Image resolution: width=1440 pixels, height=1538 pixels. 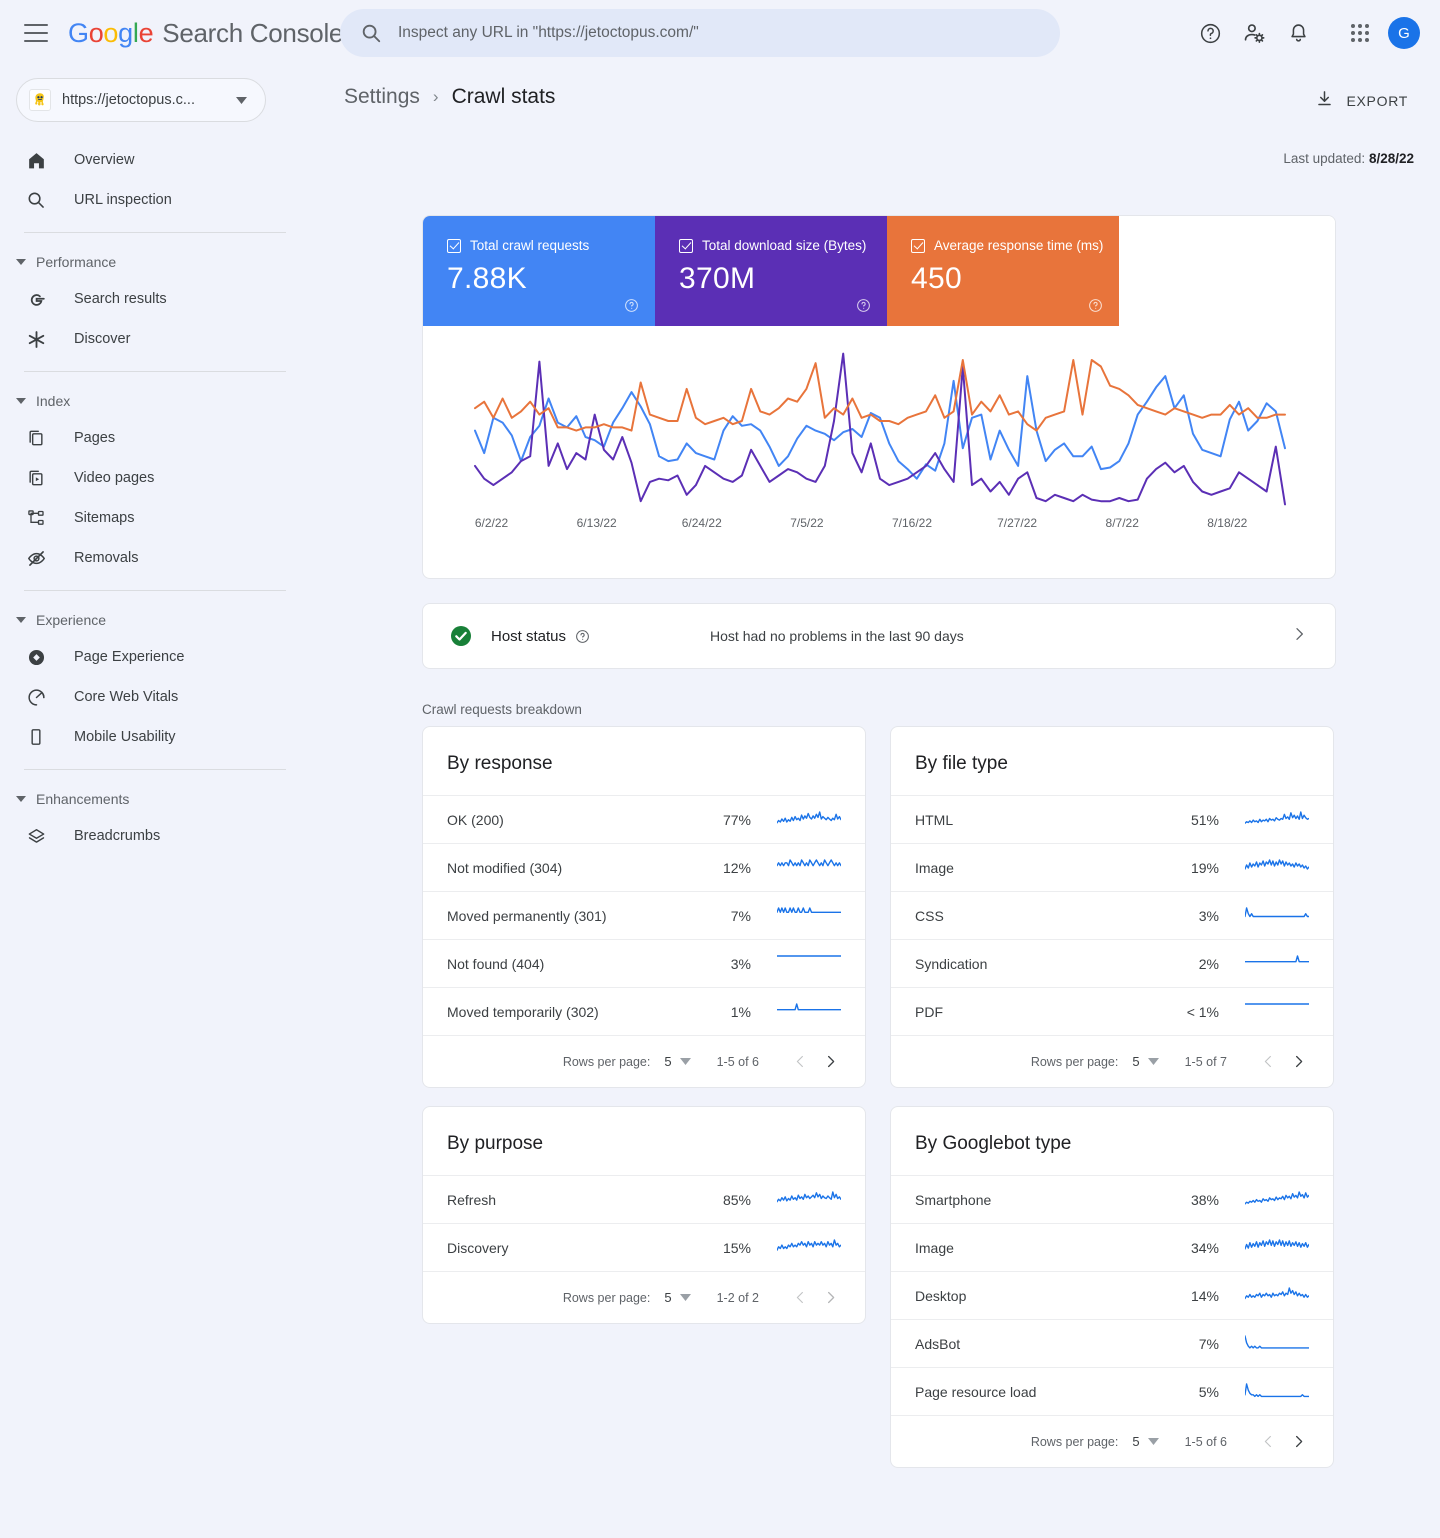 What do you see at coordinates (106, 558) in the screenshot?
I see `sidebar-item-label: Removals` at bounding box center [106, 558].